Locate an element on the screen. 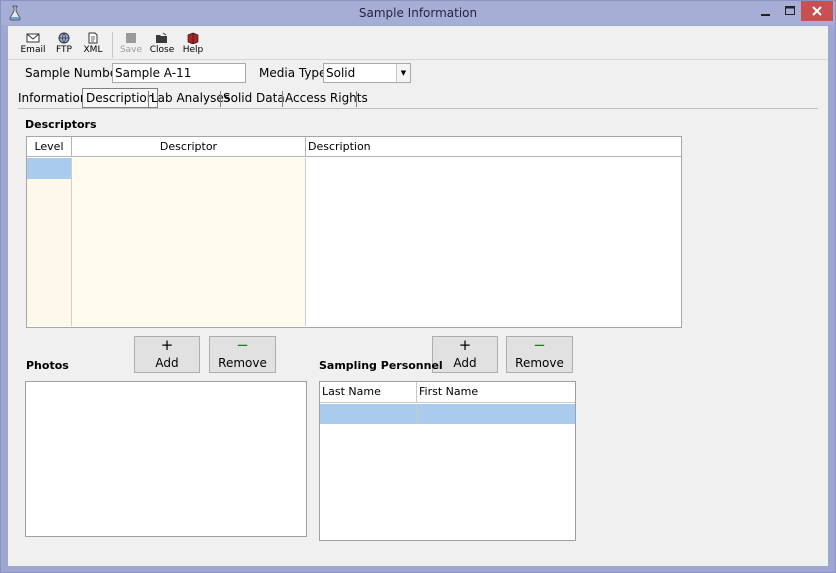 The image size is (836, 573). title-bar: Sample Information is located at coordinates (418, 13).